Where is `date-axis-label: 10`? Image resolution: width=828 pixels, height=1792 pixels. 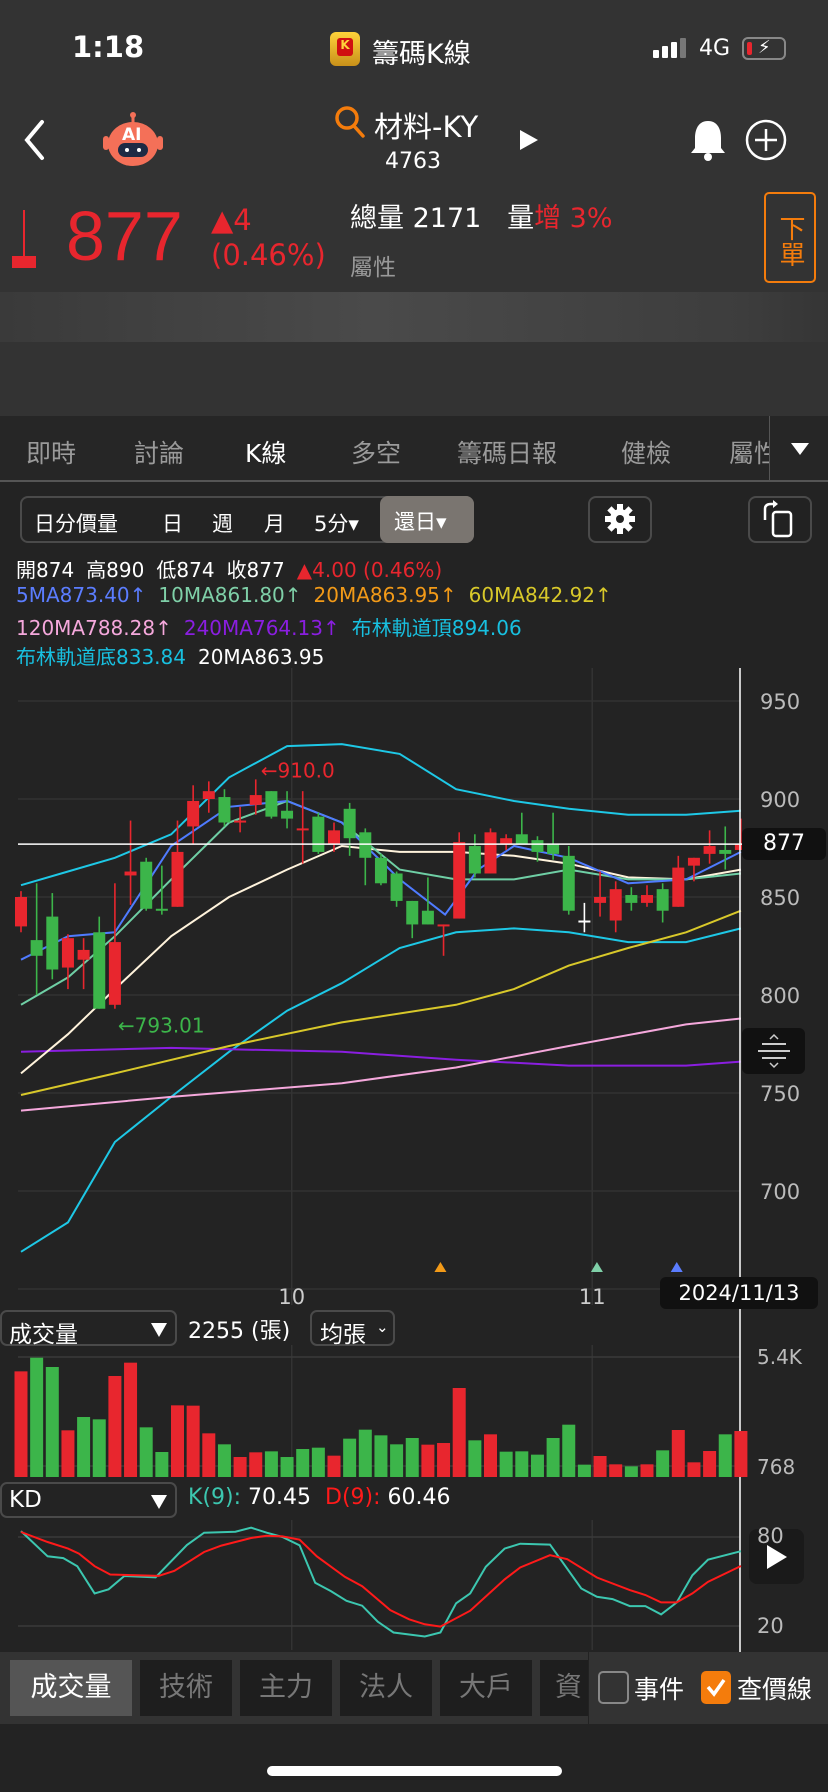
date-axis-label: 10 is located at coordinates (291, 1297).